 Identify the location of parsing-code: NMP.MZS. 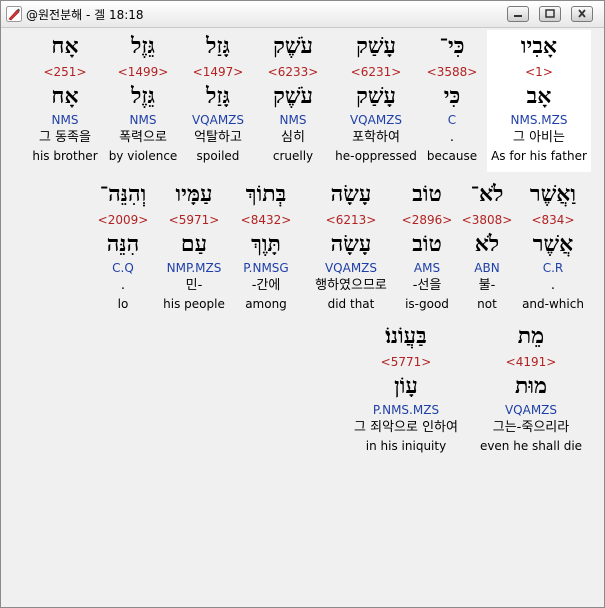
(194, 268).